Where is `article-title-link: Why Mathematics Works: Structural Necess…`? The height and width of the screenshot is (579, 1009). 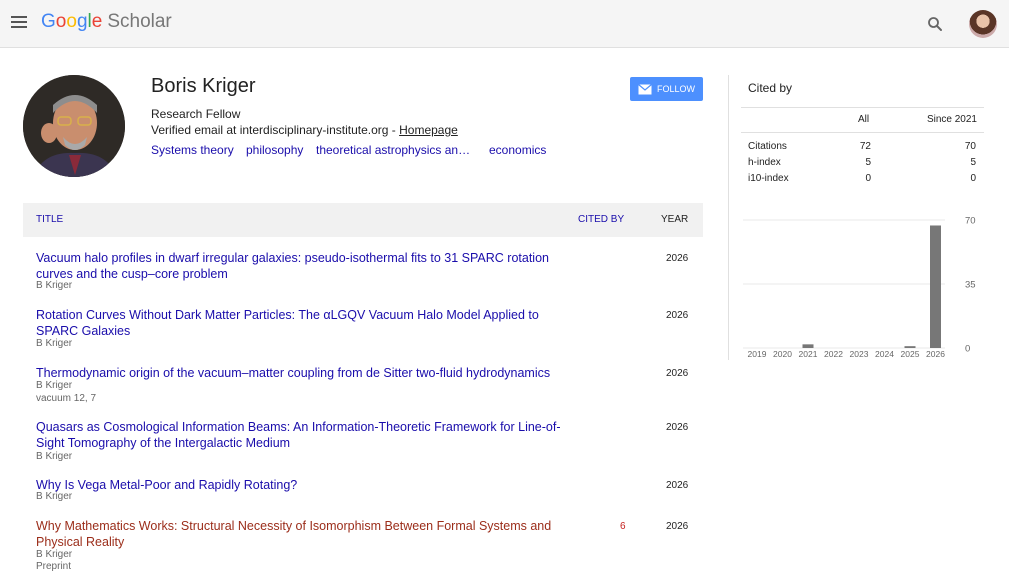
article-title-link: Why Mathematics Works: Structural Necess… is located at coordinates (303, 534).